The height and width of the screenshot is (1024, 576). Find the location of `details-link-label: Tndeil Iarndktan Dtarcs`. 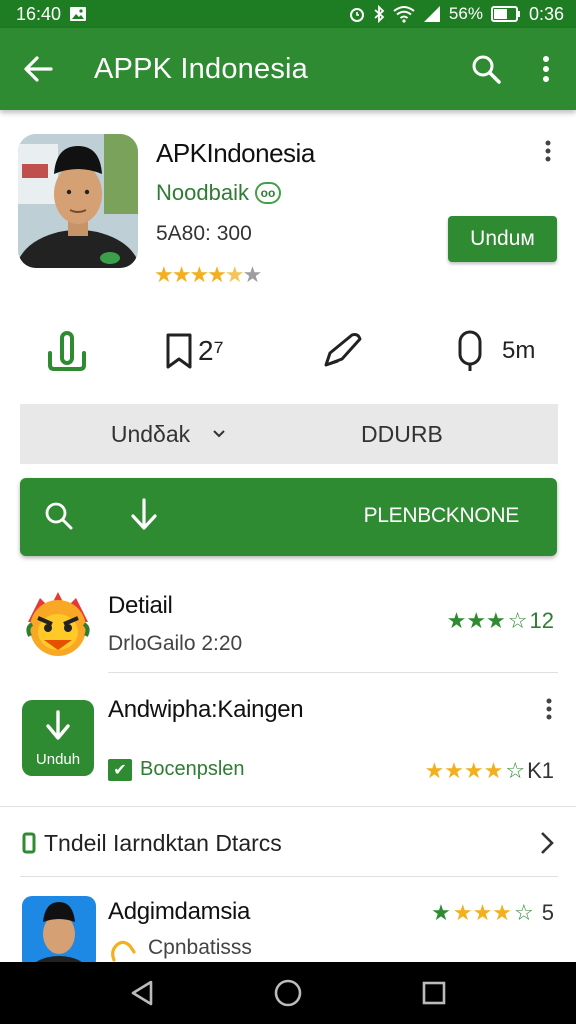

details-link-label: Tndeil Iarndktan Dtarcs is located at coordinates (163, 842).